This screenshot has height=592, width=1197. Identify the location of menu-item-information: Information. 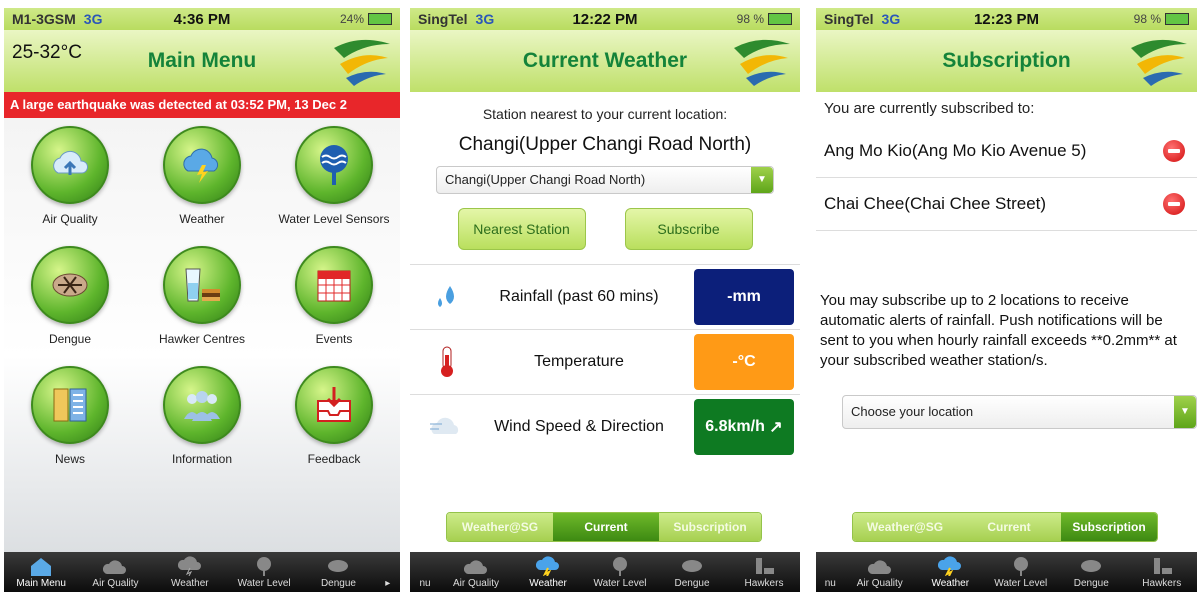
(202, 426).